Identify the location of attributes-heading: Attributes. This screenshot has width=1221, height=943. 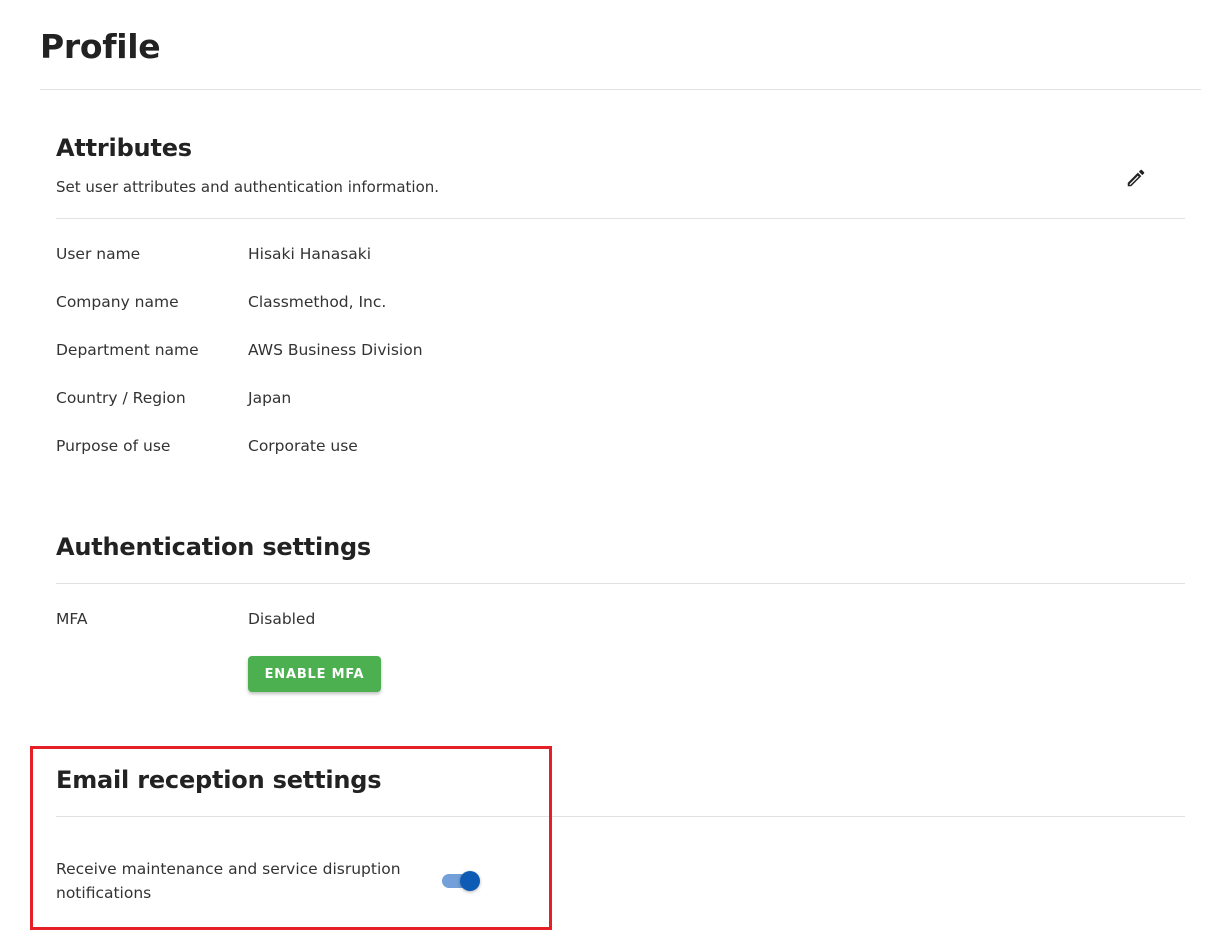
(124, 148).